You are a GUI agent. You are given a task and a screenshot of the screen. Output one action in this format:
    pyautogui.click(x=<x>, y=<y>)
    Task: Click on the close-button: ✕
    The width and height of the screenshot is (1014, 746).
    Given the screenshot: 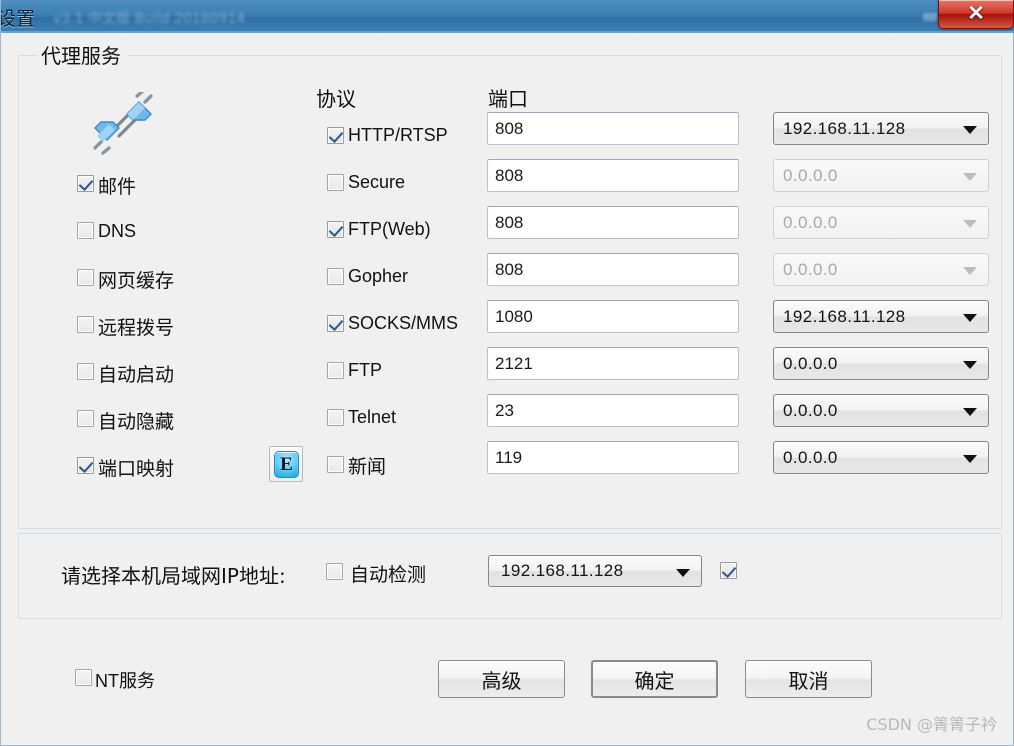 What is the action you would take?
    pyautogui.click(x=976, y=14)
    